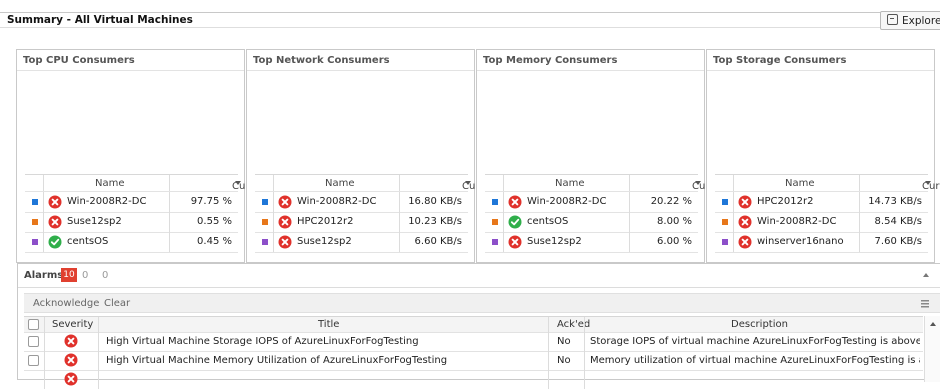  I want to click on severity-column-header: Severity, so click(72, 324).